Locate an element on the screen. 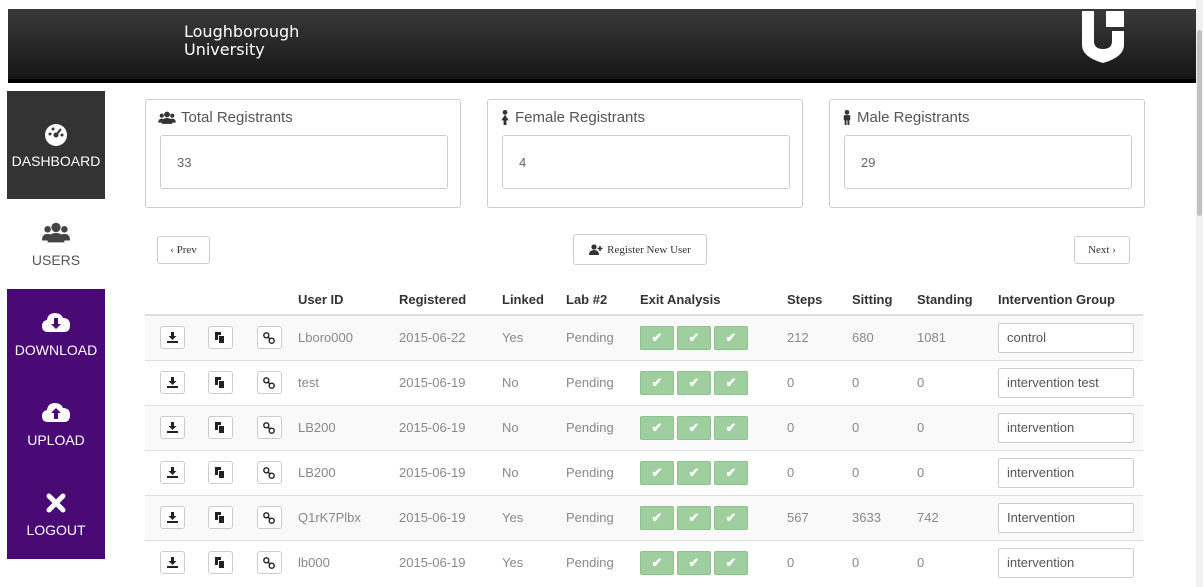 The width and height of the screenshot is (1203, 587). register-new-user-button: Register New User is located at coordinates (640, 249).